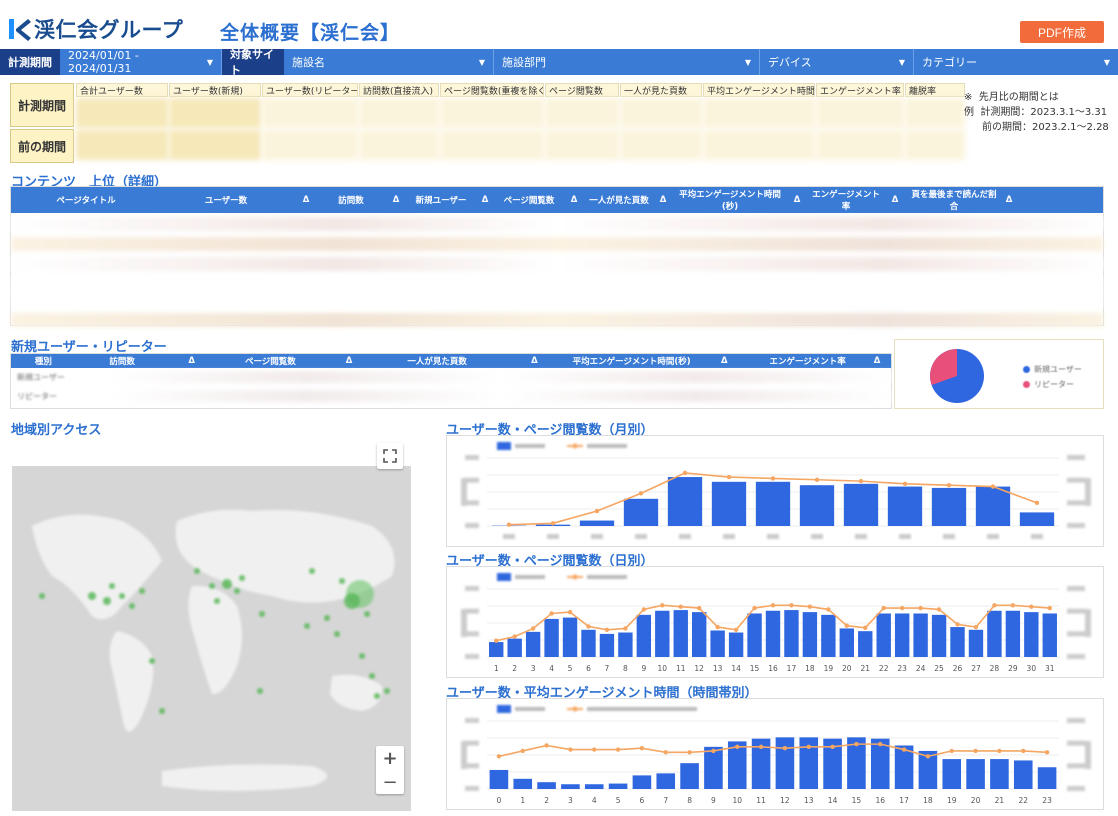 The width and height of the screenshot is (1118, 816). I want to click on column-header: 新規ユーザー, so click(441, 200).